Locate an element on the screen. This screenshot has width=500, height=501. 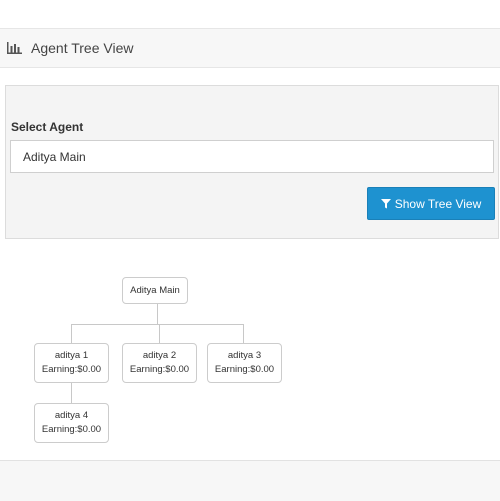
show-tree-view-label: Show Tree View is located at coordinates (438, 203).